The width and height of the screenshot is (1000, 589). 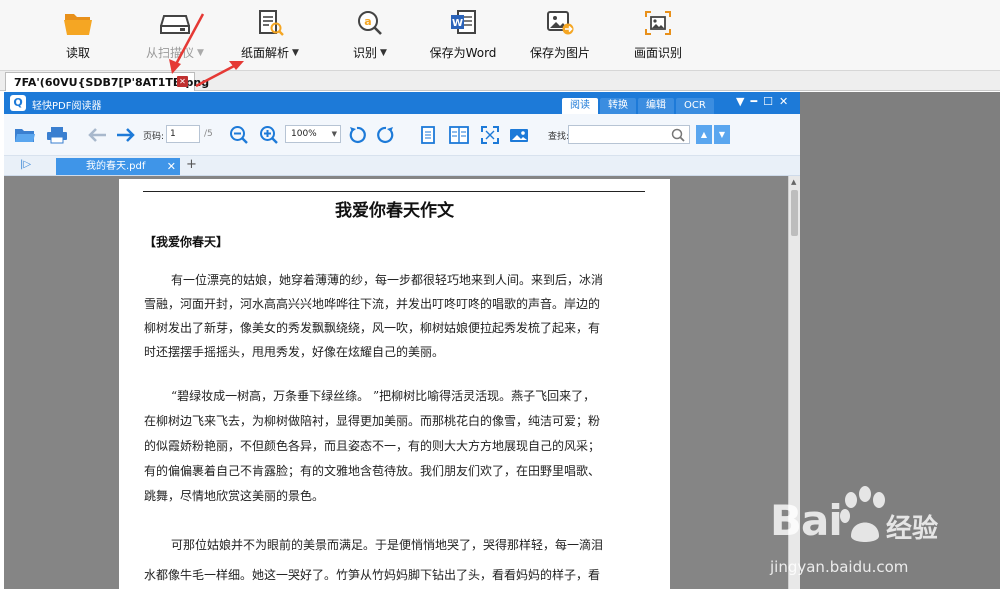 I want to click on reader-toolbar: 页码: 1 /5 100% ▼ 查找: ▲ ▼, so click(x=402, y=135).